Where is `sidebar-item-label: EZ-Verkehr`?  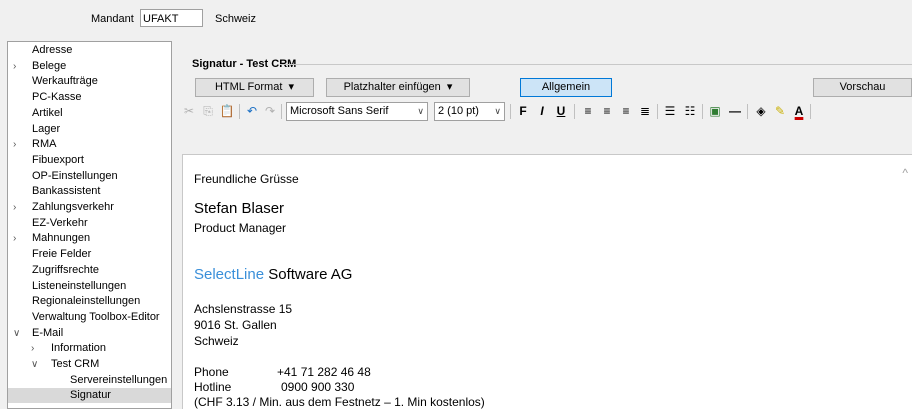 sidebar-item-label: EZ-Verkehr is located at coordinates (60, 222).